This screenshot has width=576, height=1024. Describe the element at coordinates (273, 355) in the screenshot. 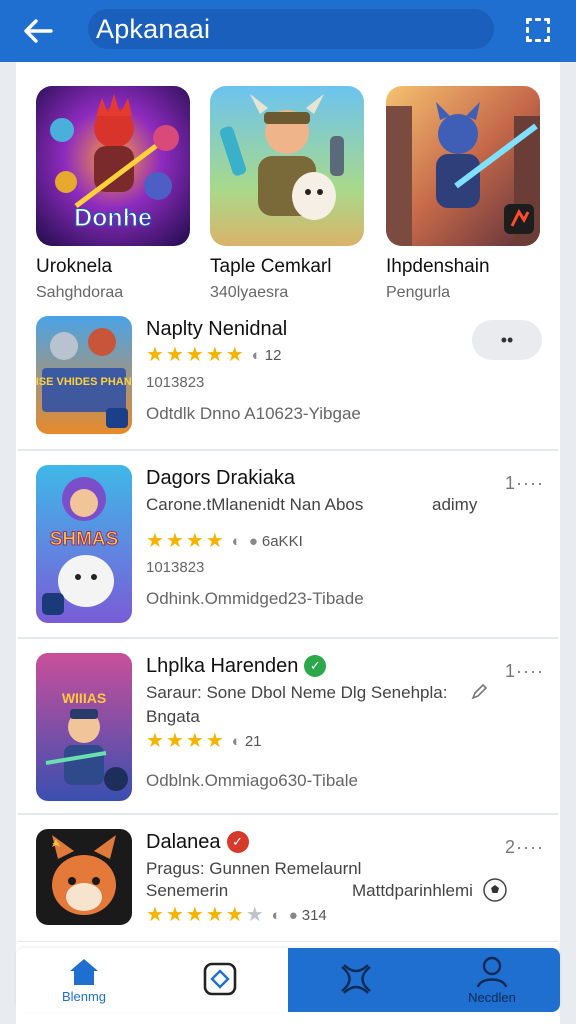

I see `rating-count: 12` at that location.